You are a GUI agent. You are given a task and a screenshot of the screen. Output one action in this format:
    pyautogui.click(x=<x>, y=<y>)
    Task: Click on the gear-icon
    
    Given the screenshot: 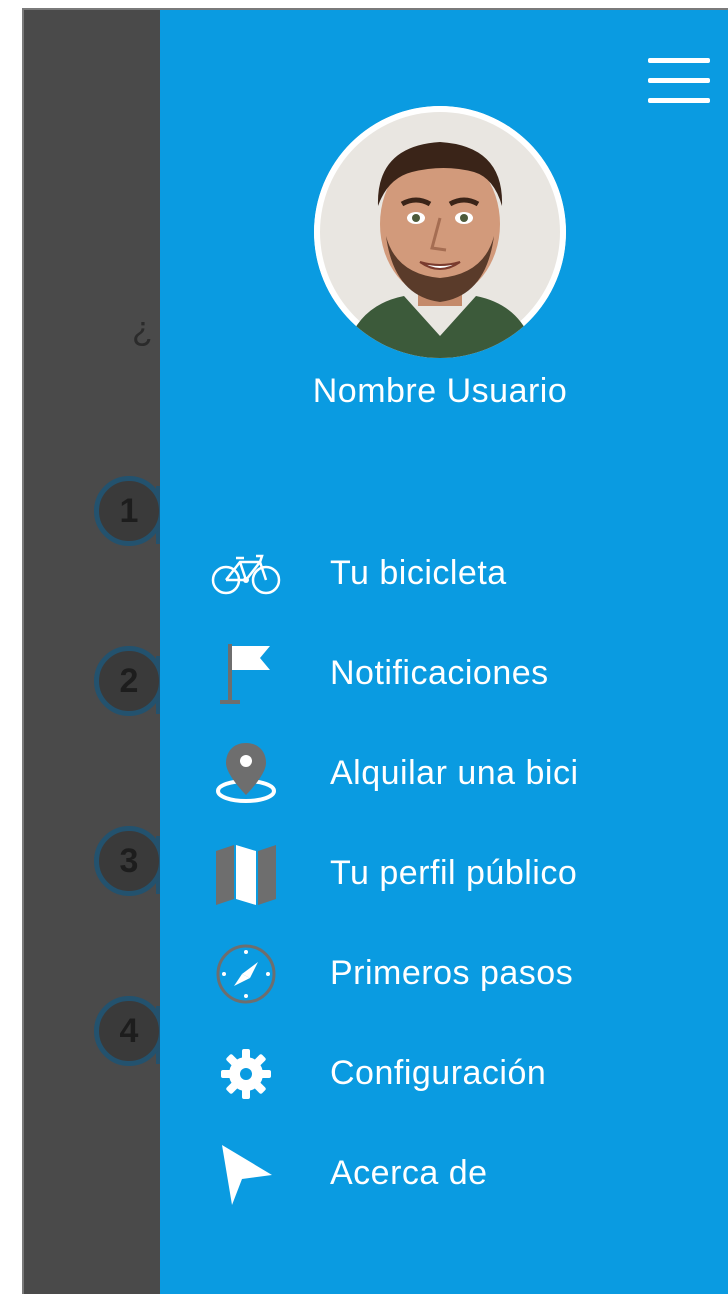 What is the action you would take?
    pyautogui.click(x=246, y=1074)
    